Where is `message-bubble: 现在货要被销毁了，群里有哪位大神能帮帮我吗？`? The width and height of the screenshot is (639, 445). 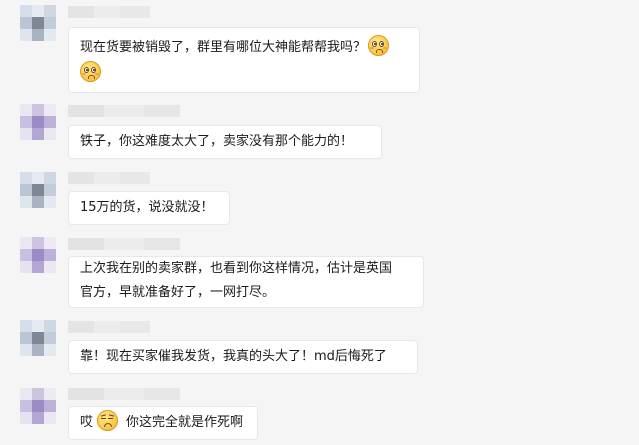 message-bubble: 现在货要被销毁了，群里有哪位大神能帮帮我吗？ is located at coordinates (244, 60).